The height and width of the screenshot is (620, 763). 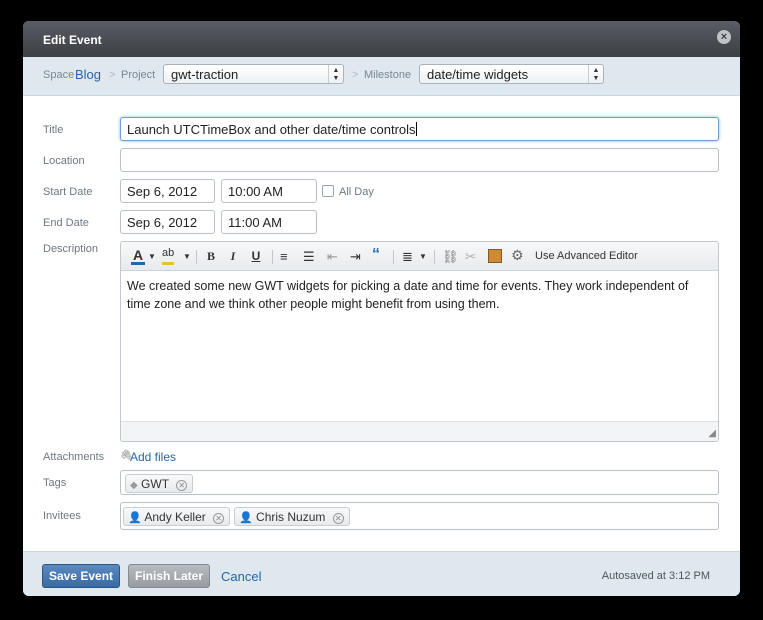 What do you see at coordinates (712, 433) in the screenshot?
I see `resize-handle-icon: ◢` at bounding box center [712, 433].